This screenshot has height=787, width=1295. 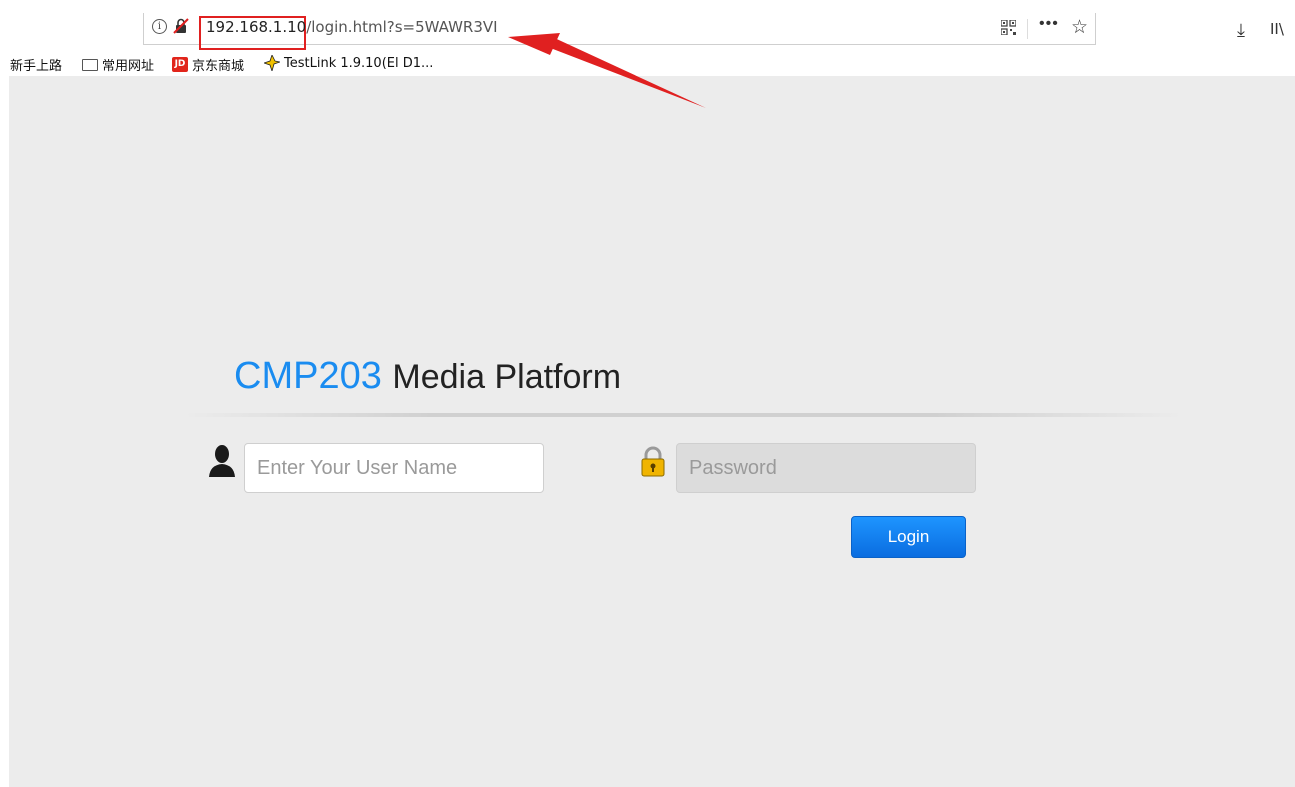 I want to click on download-icon: ⤓, so click(x=1241, y=30).